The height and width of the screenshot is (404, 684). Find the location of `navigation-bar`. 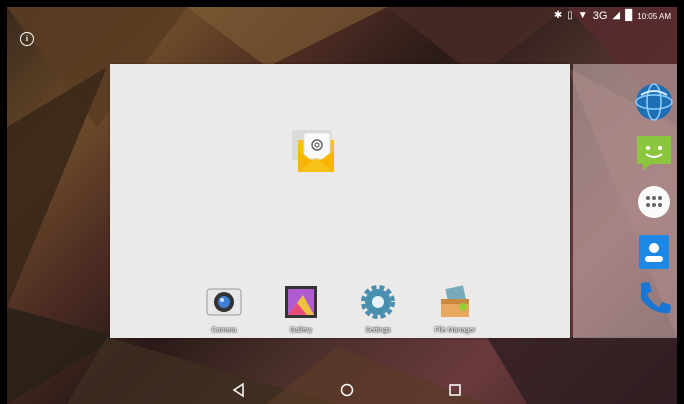

navigation-bar is located at coordinates (342, 390).